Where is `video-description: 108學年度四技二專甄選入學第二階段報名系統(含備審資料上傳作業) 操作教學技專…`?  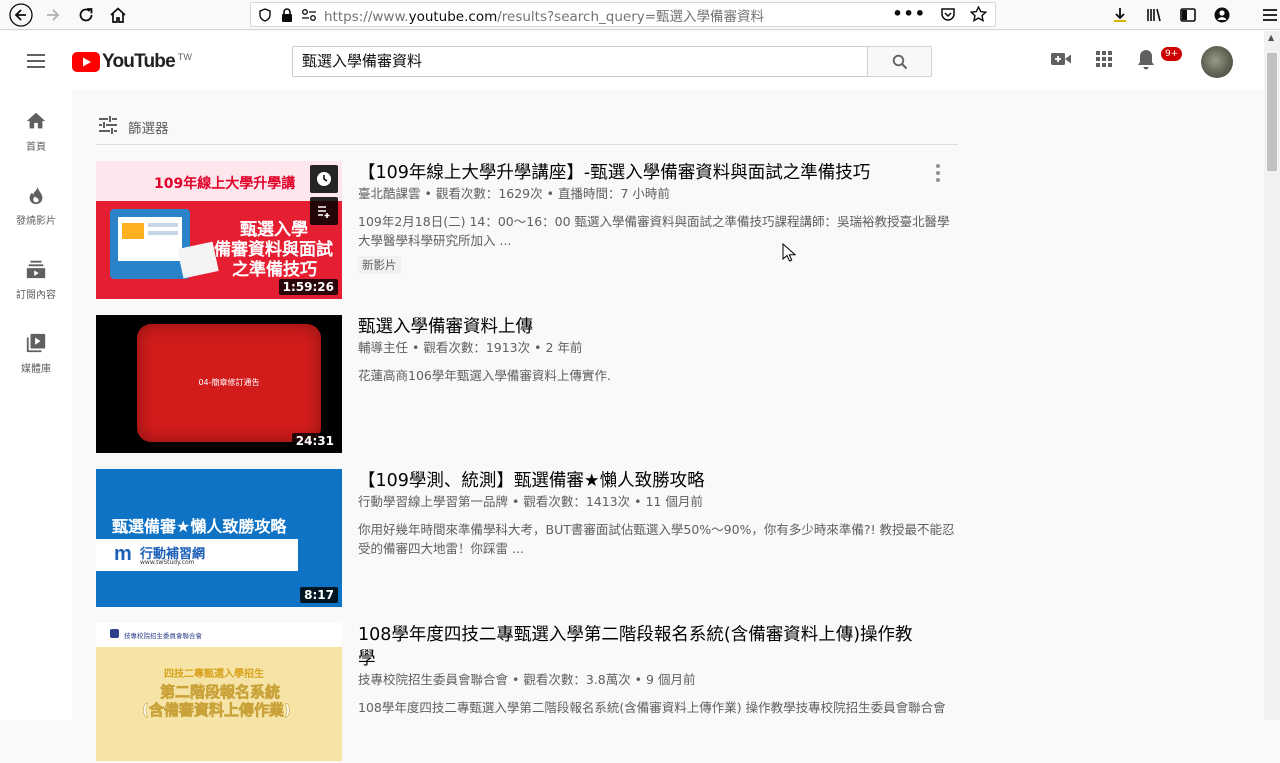 video-description: 108學年度四技二專甄選入學第二階段報名系統(含備審資料上傳作業) 操作教學技專… is located at coordinates (652, 707).